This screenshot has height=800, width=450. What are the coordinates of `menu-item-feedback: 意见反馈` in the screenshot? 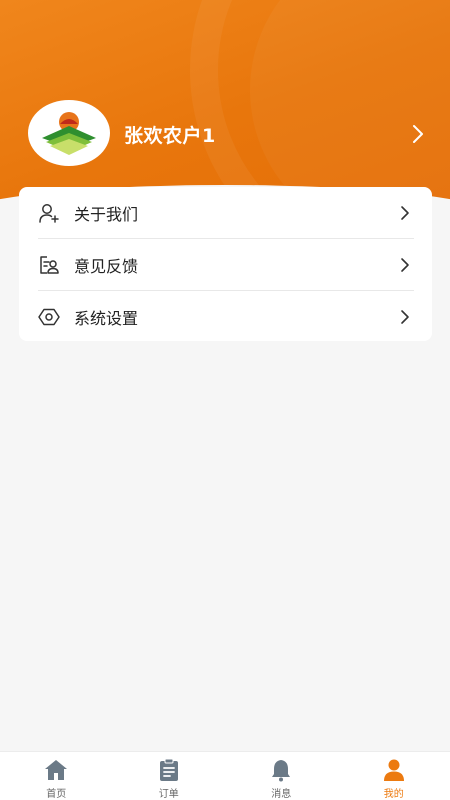 It's located at (225, 264).